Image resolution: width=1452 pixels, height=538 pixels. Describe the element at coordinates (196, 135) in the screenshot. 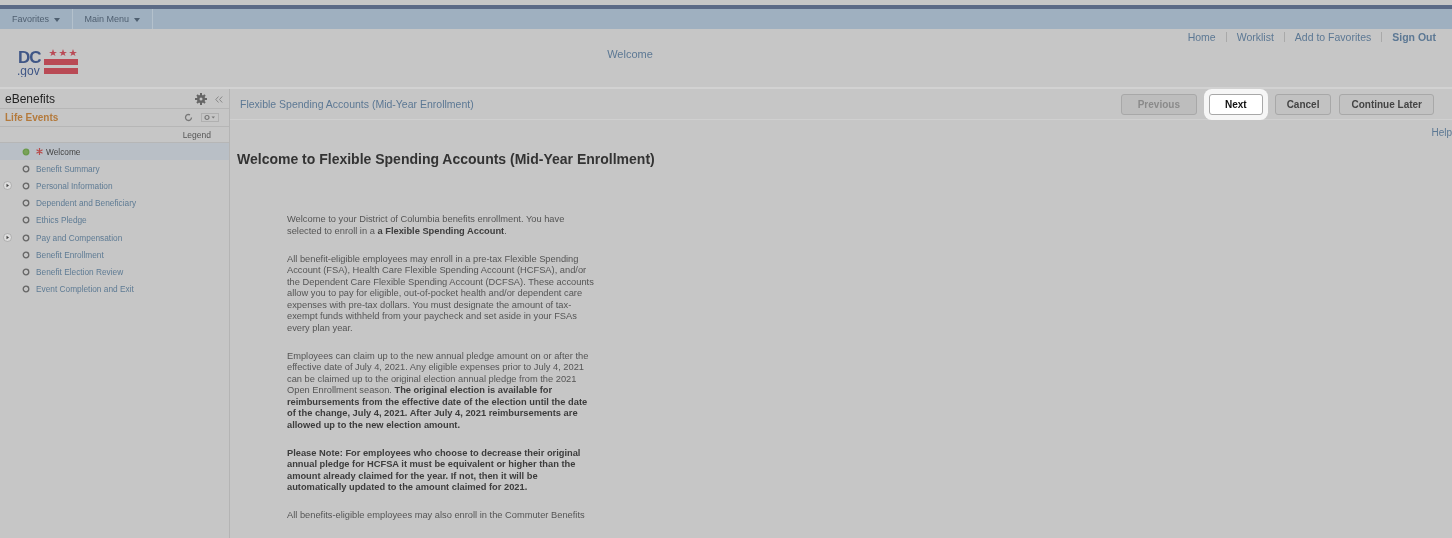

I see `legend-link: Legend` at that location.